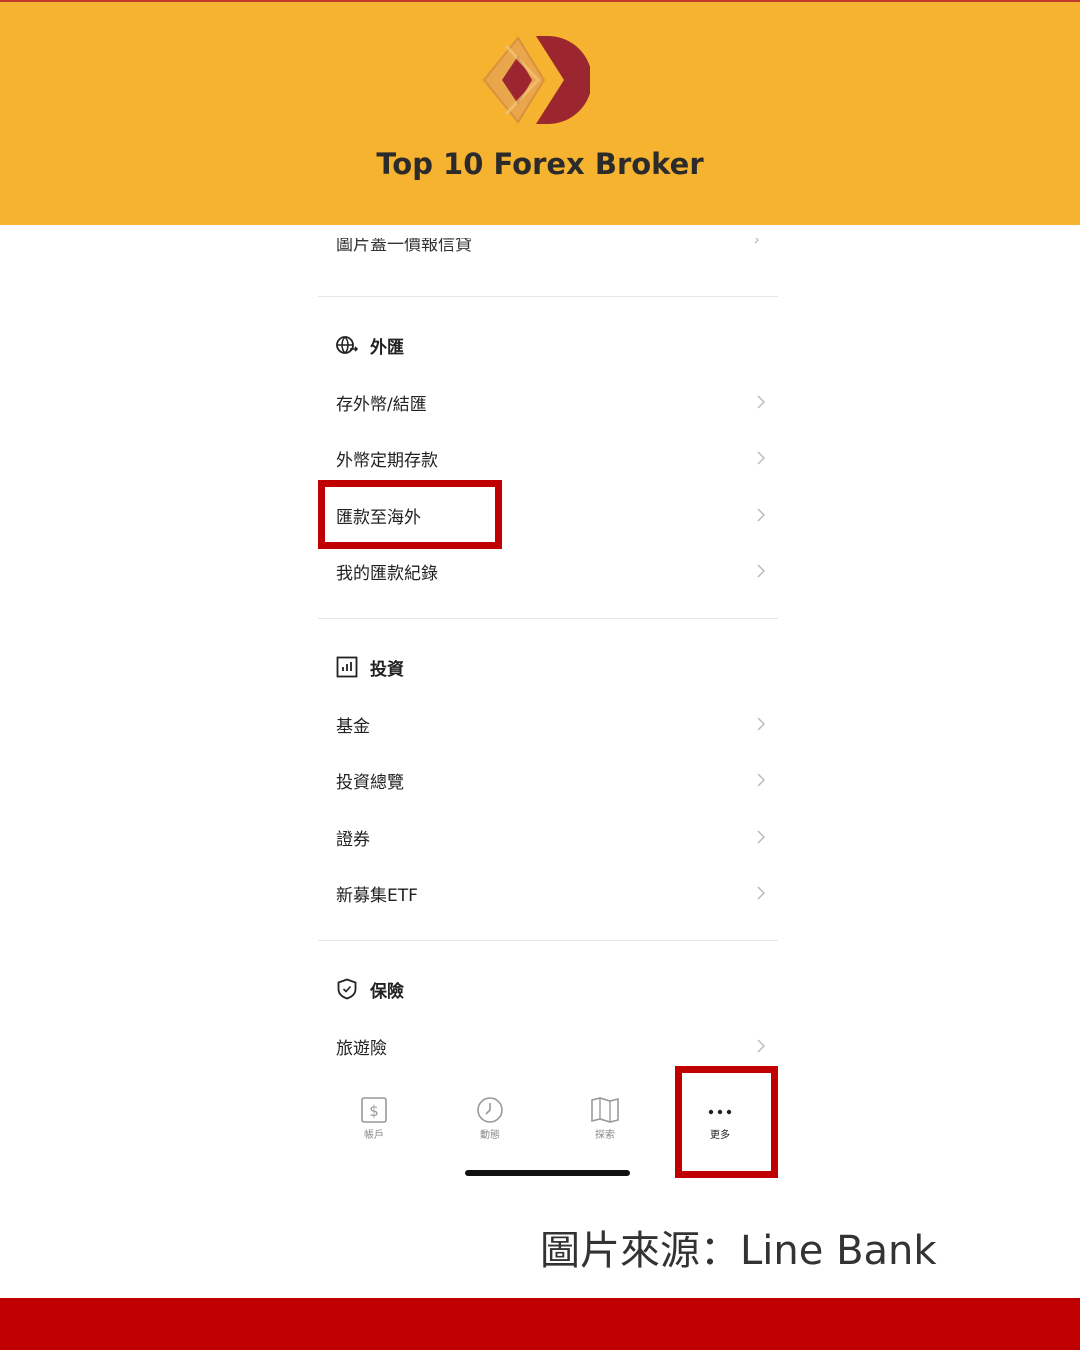  What do you see at coordinates (387, 573) in the screenshot?
I see `menu-item-label: 我的匯款紀錄` at bounding box center [387, 573].